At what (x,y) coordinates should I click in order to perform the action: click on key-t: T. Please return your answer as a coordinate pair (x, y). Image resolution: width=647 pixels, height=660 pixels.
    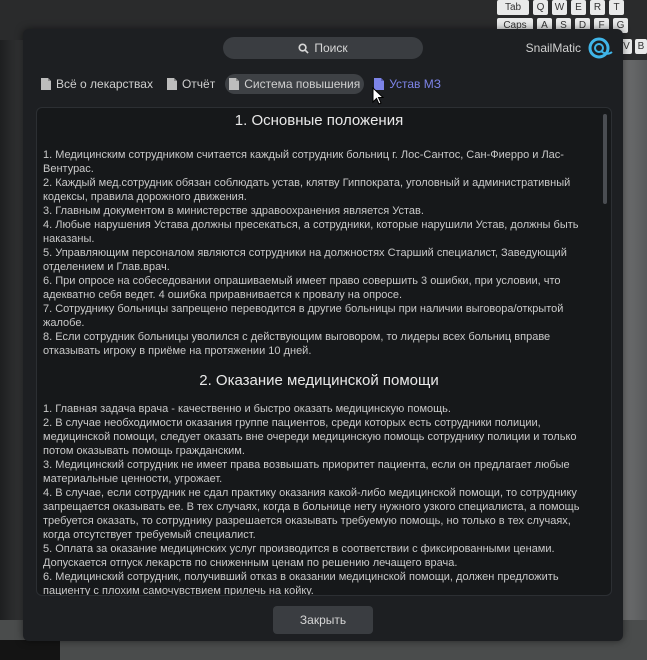
    Looking at the image, I should click on (616, 7).